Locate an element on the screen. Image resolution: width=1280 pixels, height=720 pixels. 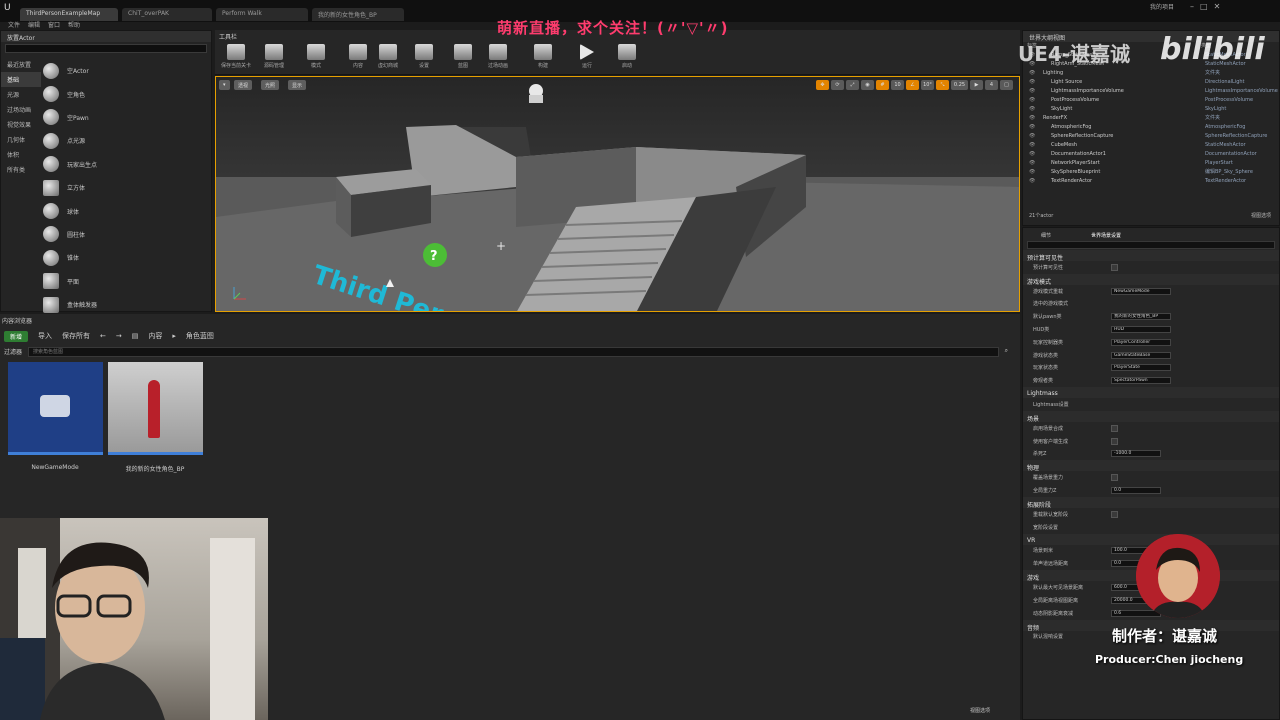
breadcrumb-content: 内容 is located at coordinates (155, 336).